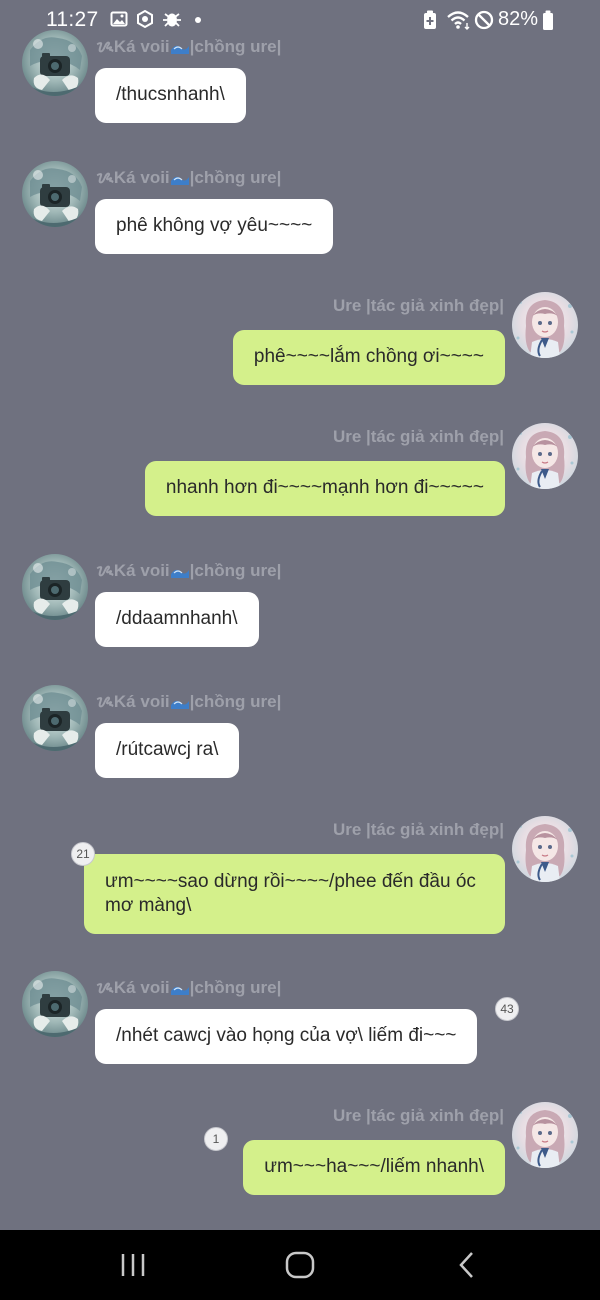 This screenshot has height=1300, width=600. Describe the element at coordinates (507, 1009) in the screenshot. I see `reaction-count-badge: 43` at that location.